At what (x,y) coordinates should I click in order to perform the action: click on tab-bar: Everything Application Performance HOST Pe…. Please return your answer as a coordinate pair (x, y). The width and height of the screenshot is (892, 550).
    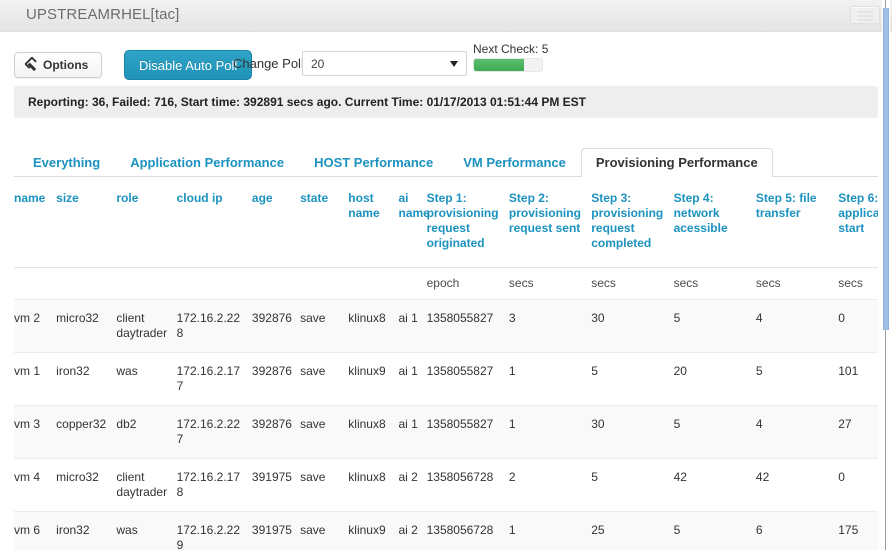
    Looking at the image, I should click on (446, 162).